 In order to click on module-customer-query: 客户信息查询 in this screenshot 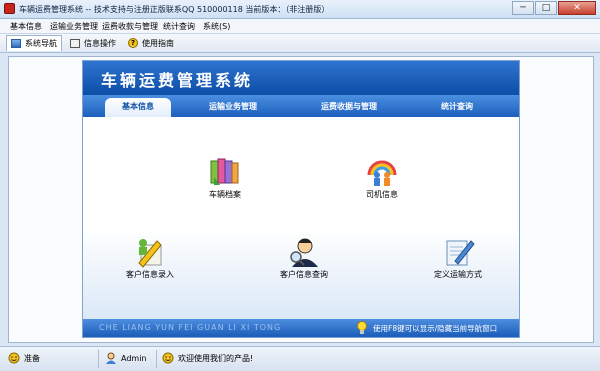, I will do `click(304, 260)`.